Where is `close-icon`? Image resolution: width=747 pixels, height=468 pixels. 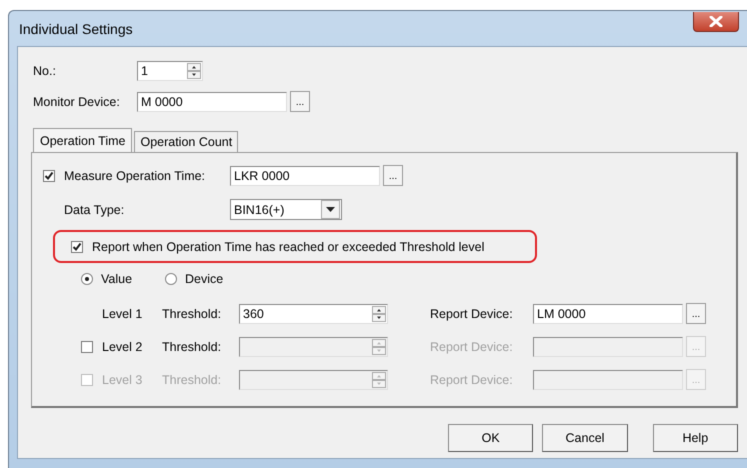 close-icon is located at coordinates (716, 21).